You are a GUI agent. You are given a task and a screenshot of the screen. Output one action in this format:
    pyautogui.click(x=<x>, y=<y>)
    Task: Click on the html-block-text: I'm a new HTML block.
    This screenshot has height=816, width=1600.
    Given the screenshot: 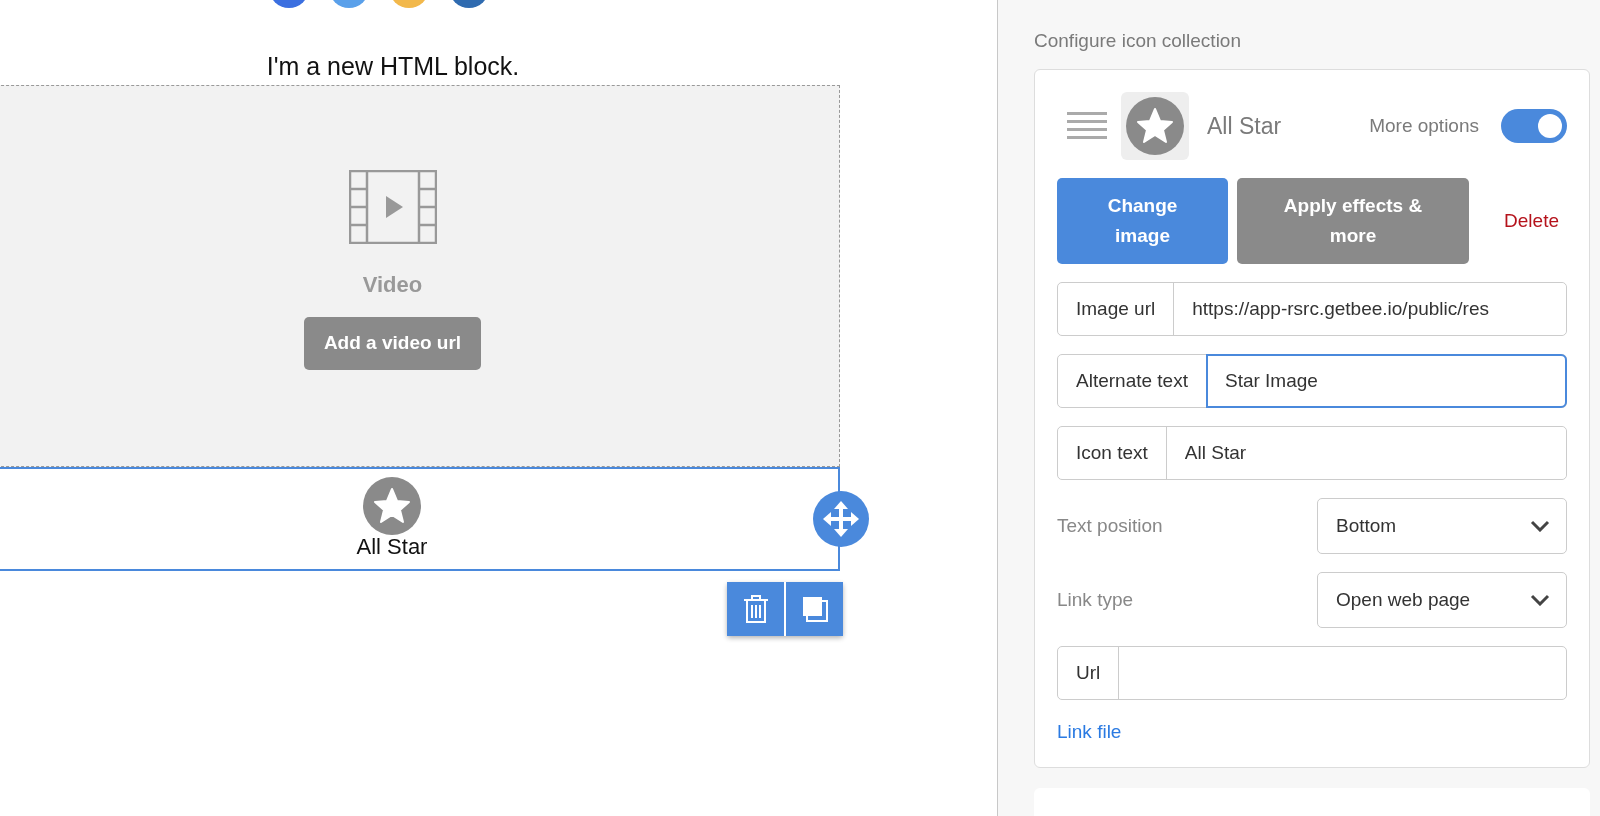 What is the action you would take?
    pyautogui.click(x=393, y=66)
    